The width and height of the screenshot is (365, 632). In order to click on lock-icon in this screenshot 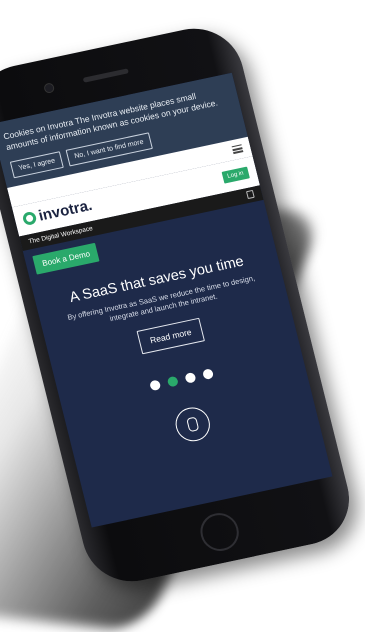, I will do `click(250, 195)`.